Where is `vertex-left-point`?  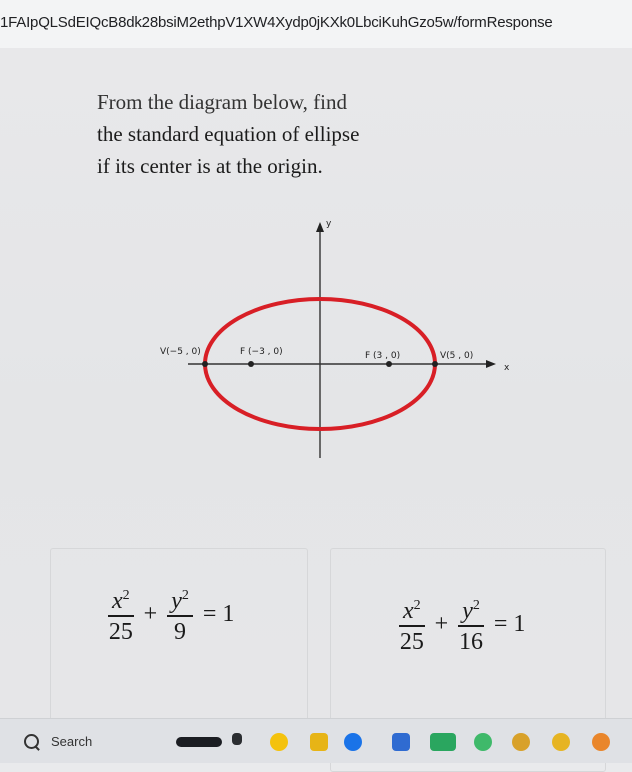
vertex-left-point is located at coordinates (205, 364).